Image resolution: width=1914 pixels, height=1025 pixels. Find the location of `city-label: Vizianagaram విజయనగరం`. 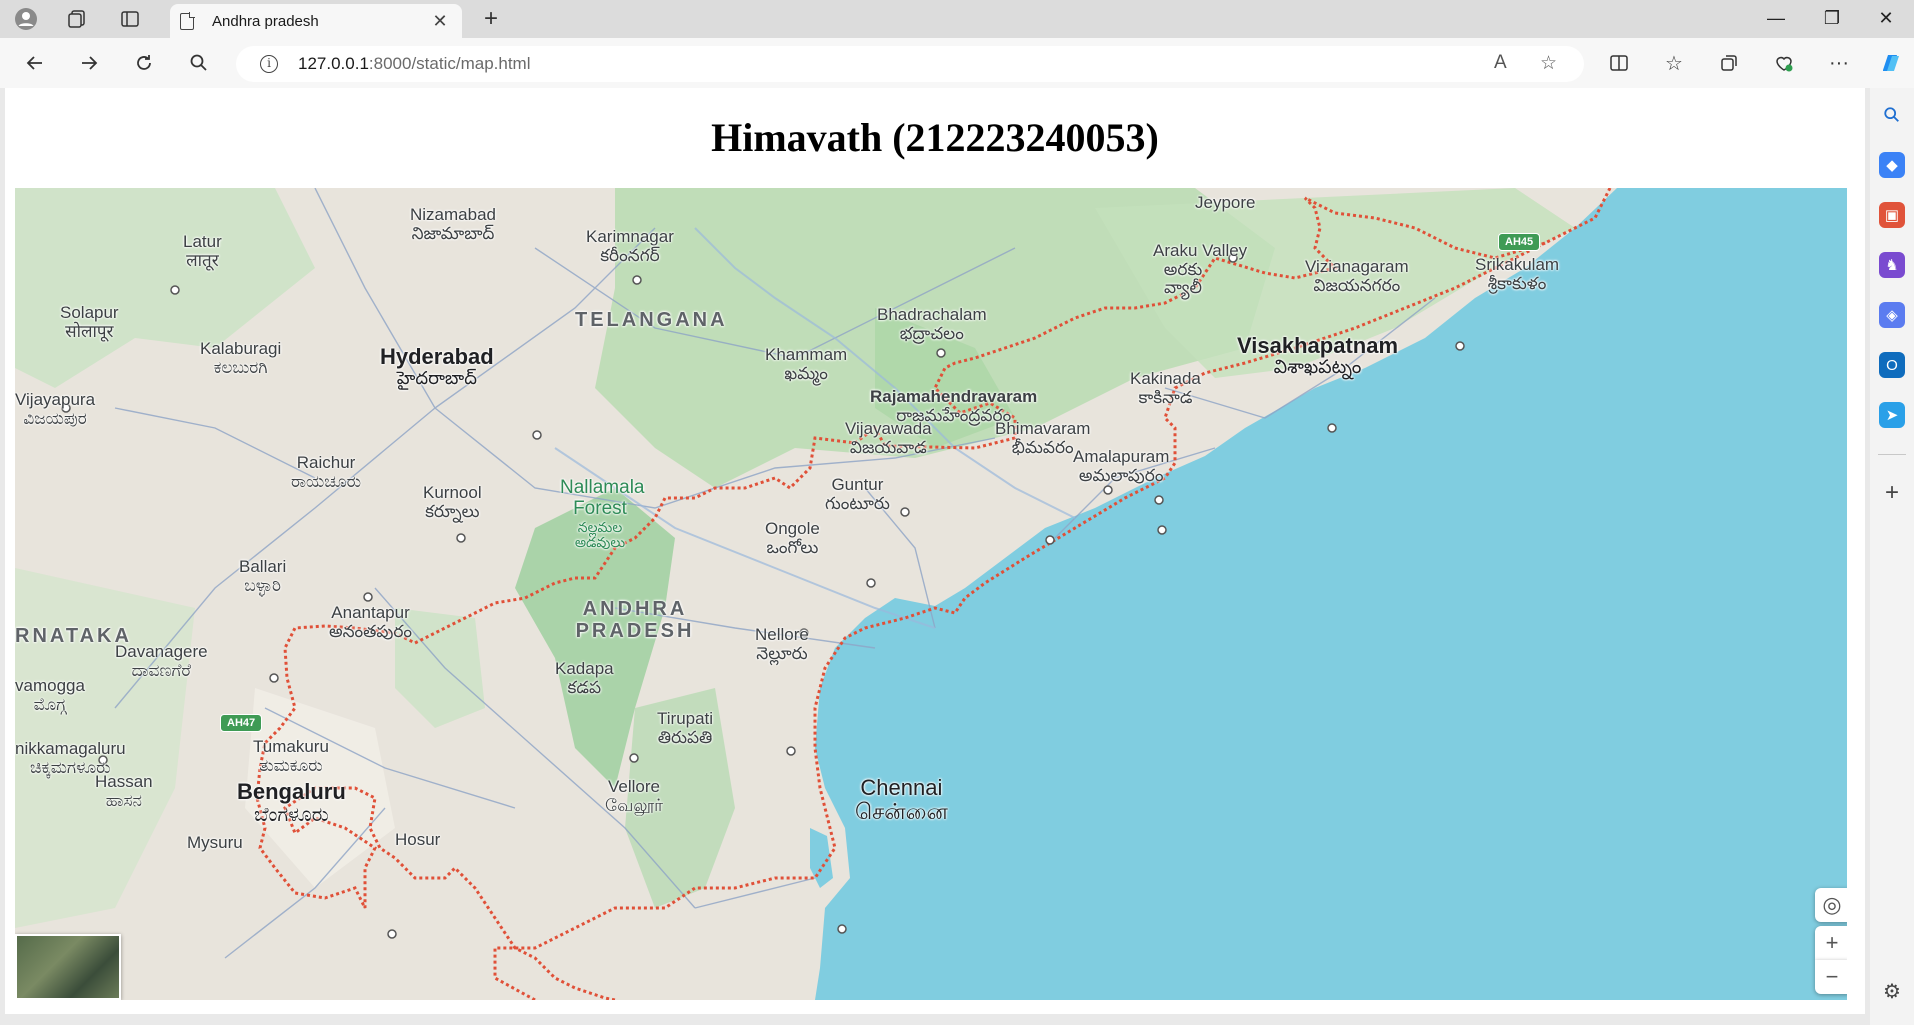

city-label: Vizianagaram విజయనగరం is located at coordinates (1357, 276).